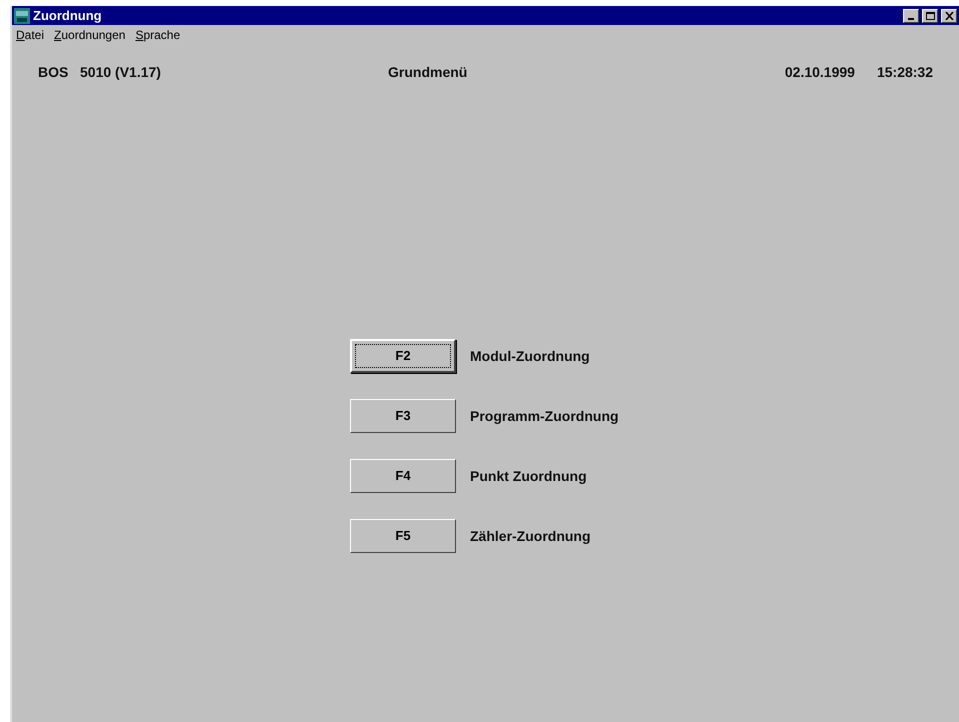 Image resolution: width=959 pixels, height=722 pixels. Describe the element at coordinates (22, 16) in the screenshot. I see `app-icon` at that location.